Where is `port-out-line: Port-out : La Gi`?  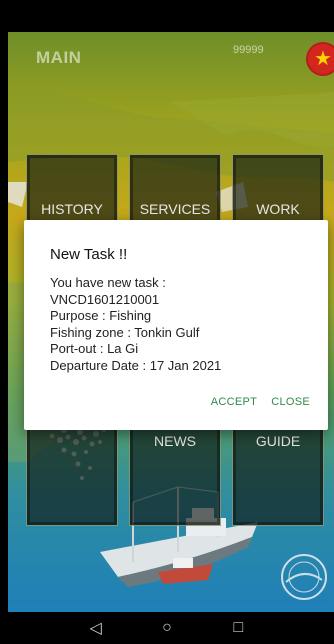
port-out-line: Port-out : La Gi is located at coordinates (94, 348).